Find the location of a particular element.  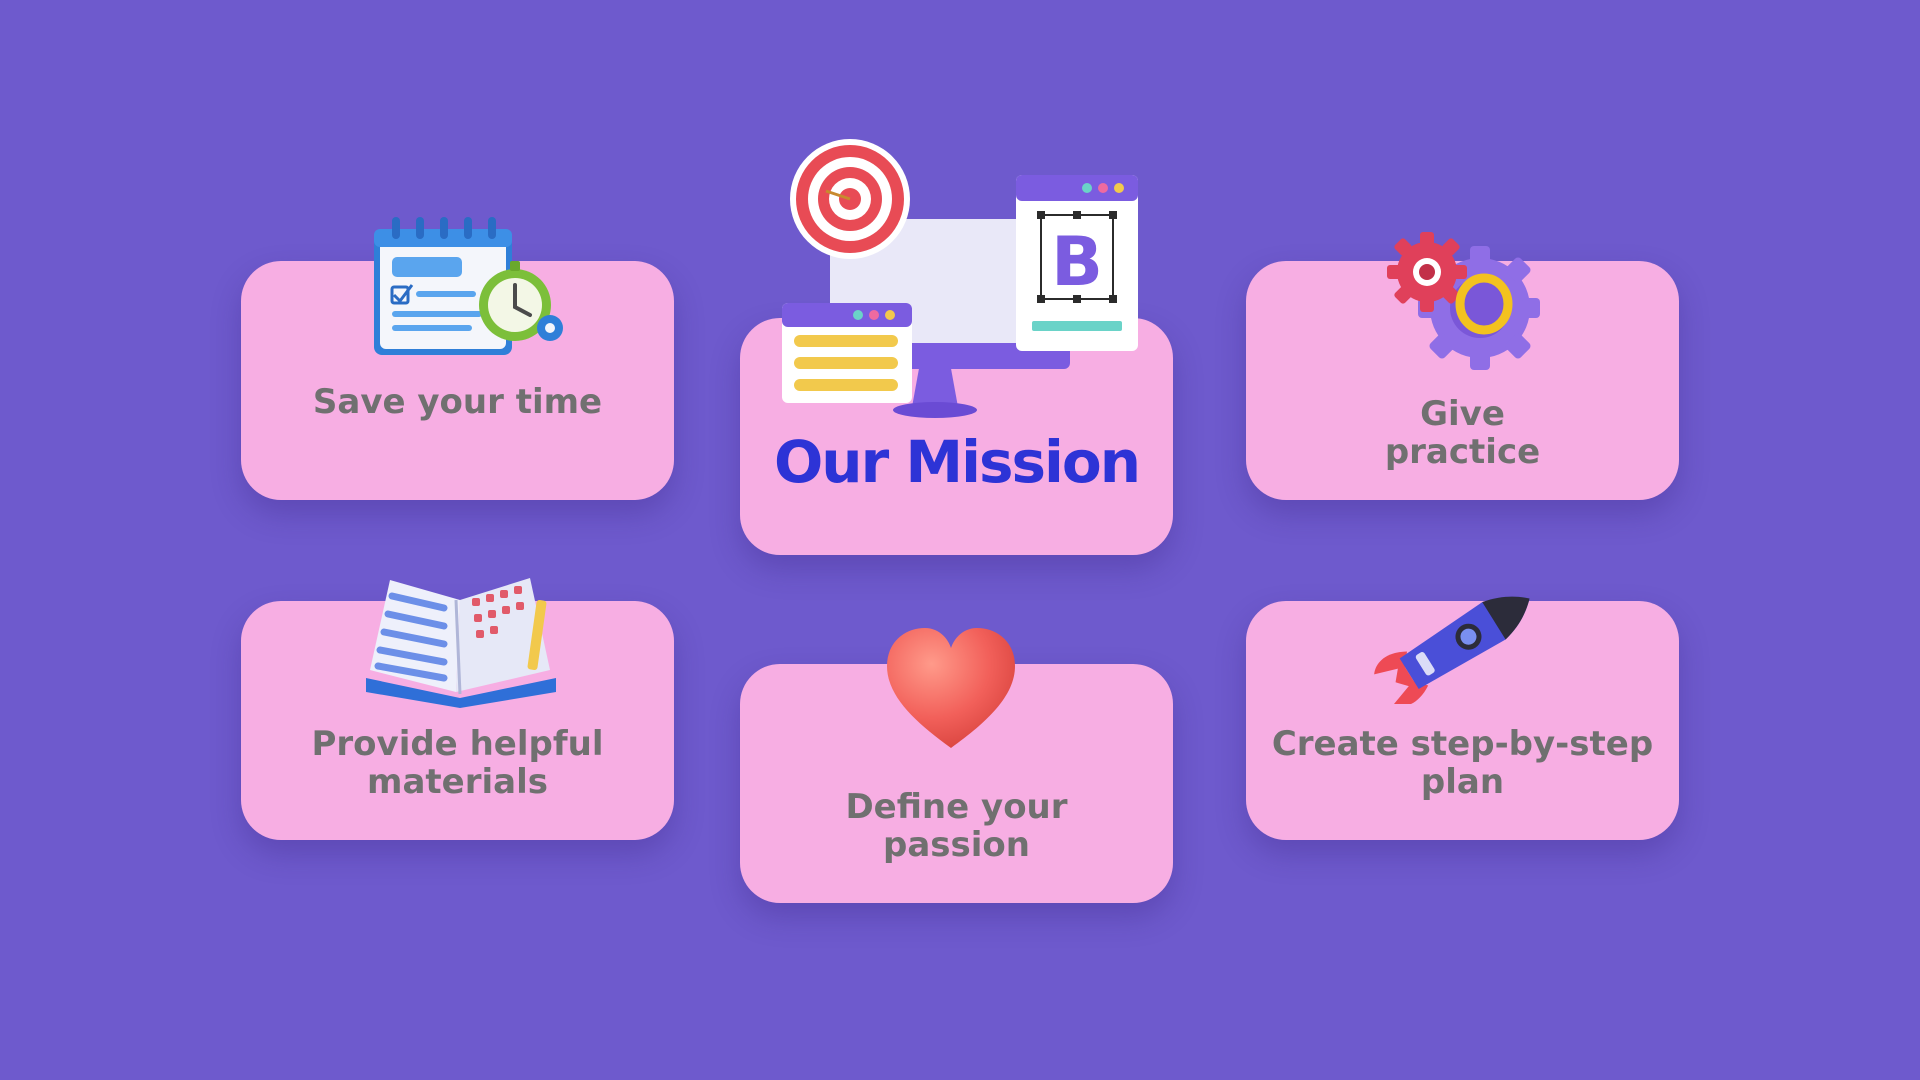

rocket-icon is located at coordinates (1452, 650).